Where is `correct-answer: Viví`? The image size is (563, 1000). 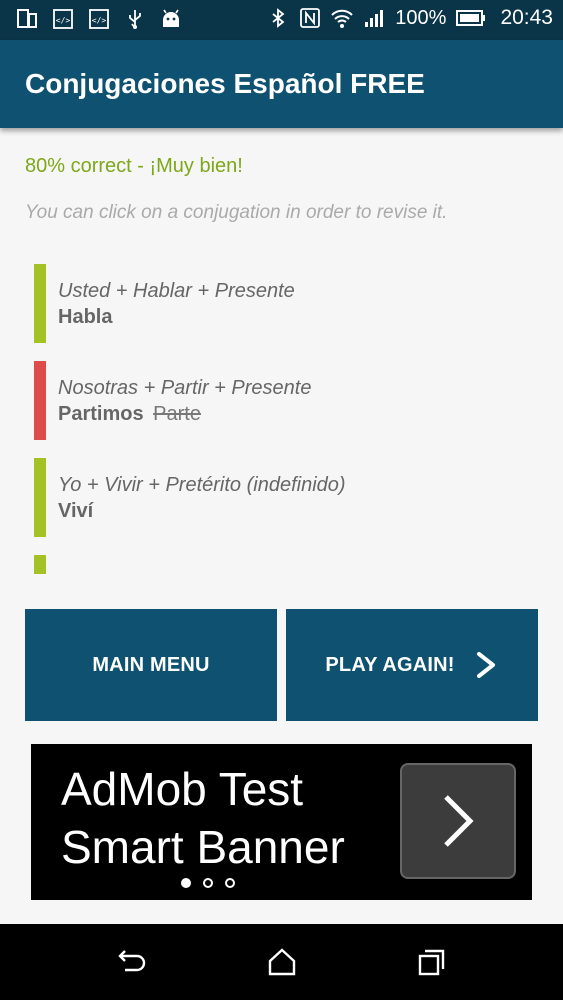 correct-answer: Viví is located at coordinates (76, 511).